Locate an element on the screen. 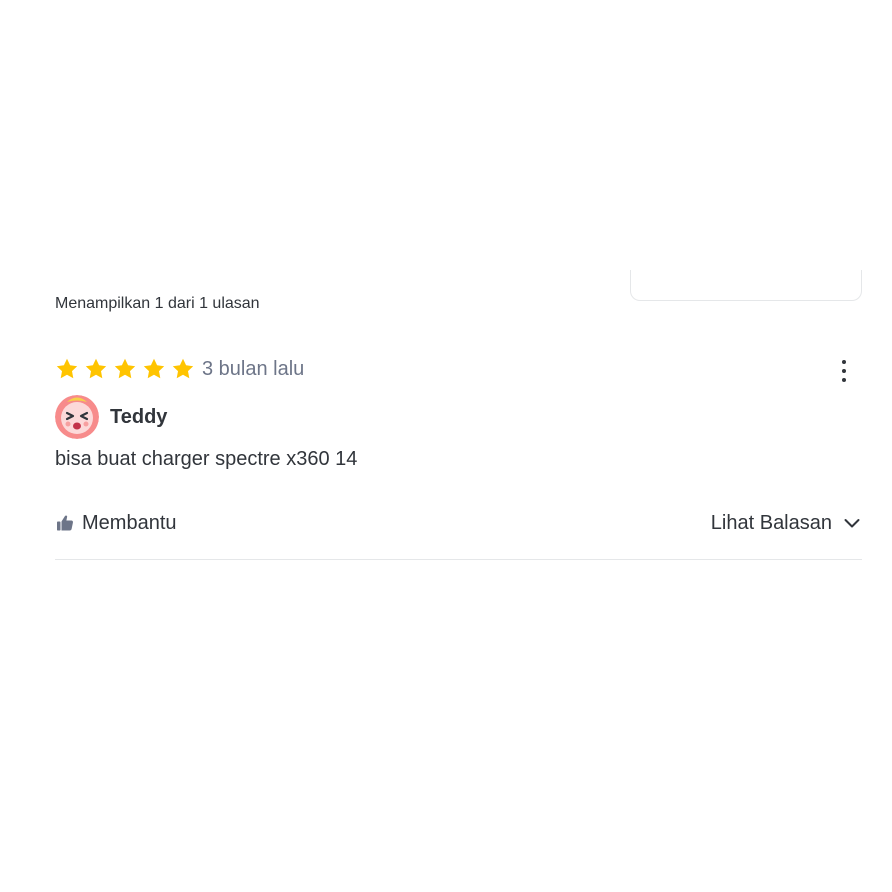 The height and width of the screenshot is (892, 892). avatar is located at coordinates (77, 417).